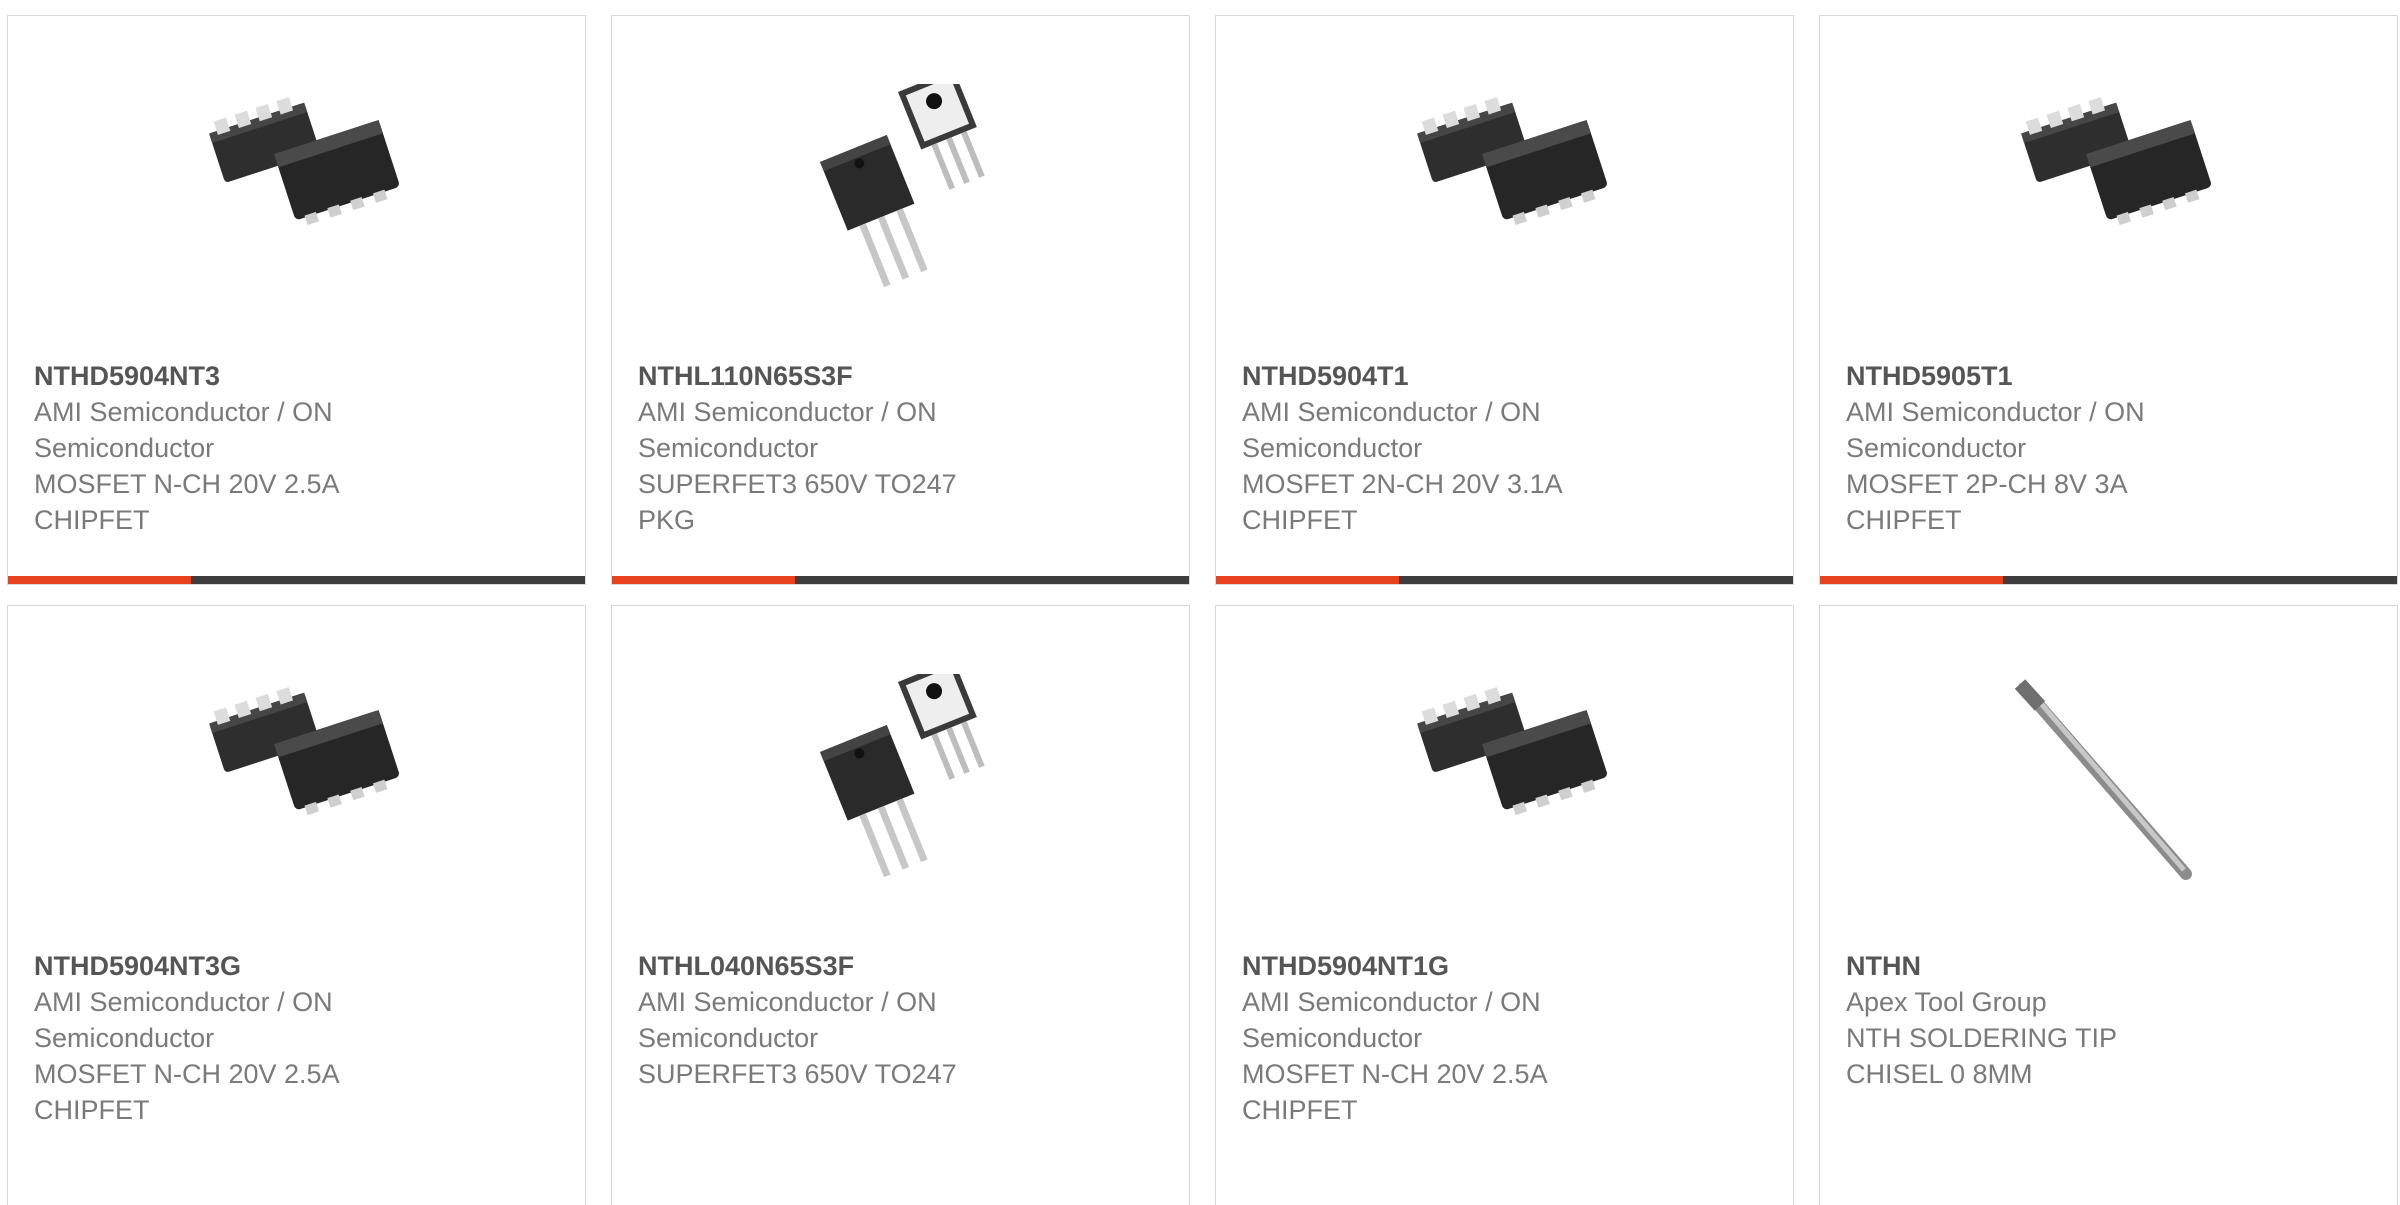 Image resolution: width=2400 pixels, height=1205 pixels. What do you see at coordinates (1422, 376) in the screenshot?
I see `part-number: NTHD5904T1` at bounding box center [1422, 376].